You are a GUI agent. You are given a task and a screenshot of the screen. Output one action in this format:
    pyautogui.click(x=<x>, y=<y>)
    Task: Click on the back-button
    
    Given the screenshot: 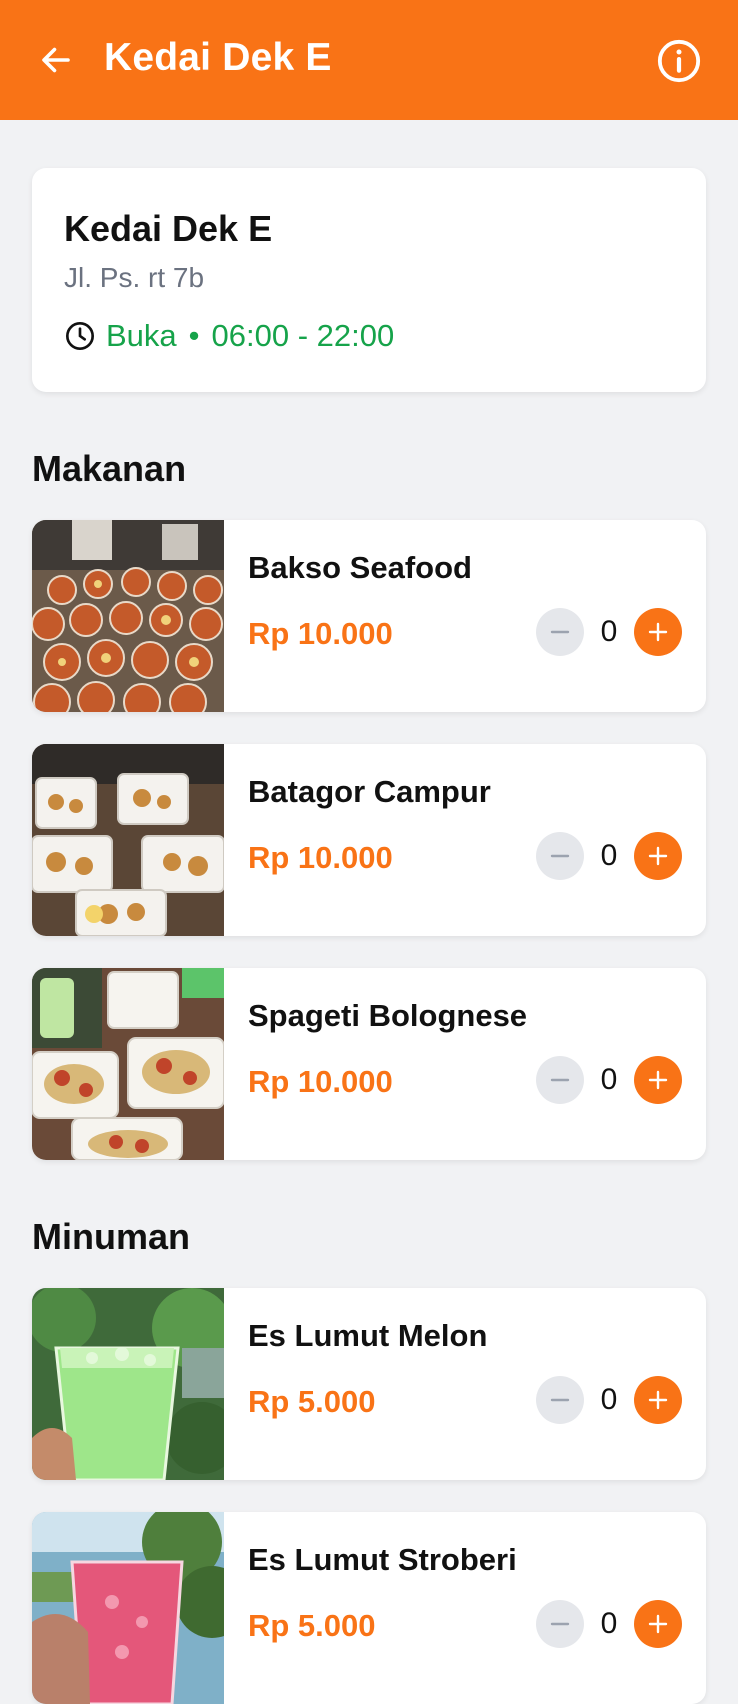 What is the action you would take?
    pyautogui.click(x=56, y=60)
    